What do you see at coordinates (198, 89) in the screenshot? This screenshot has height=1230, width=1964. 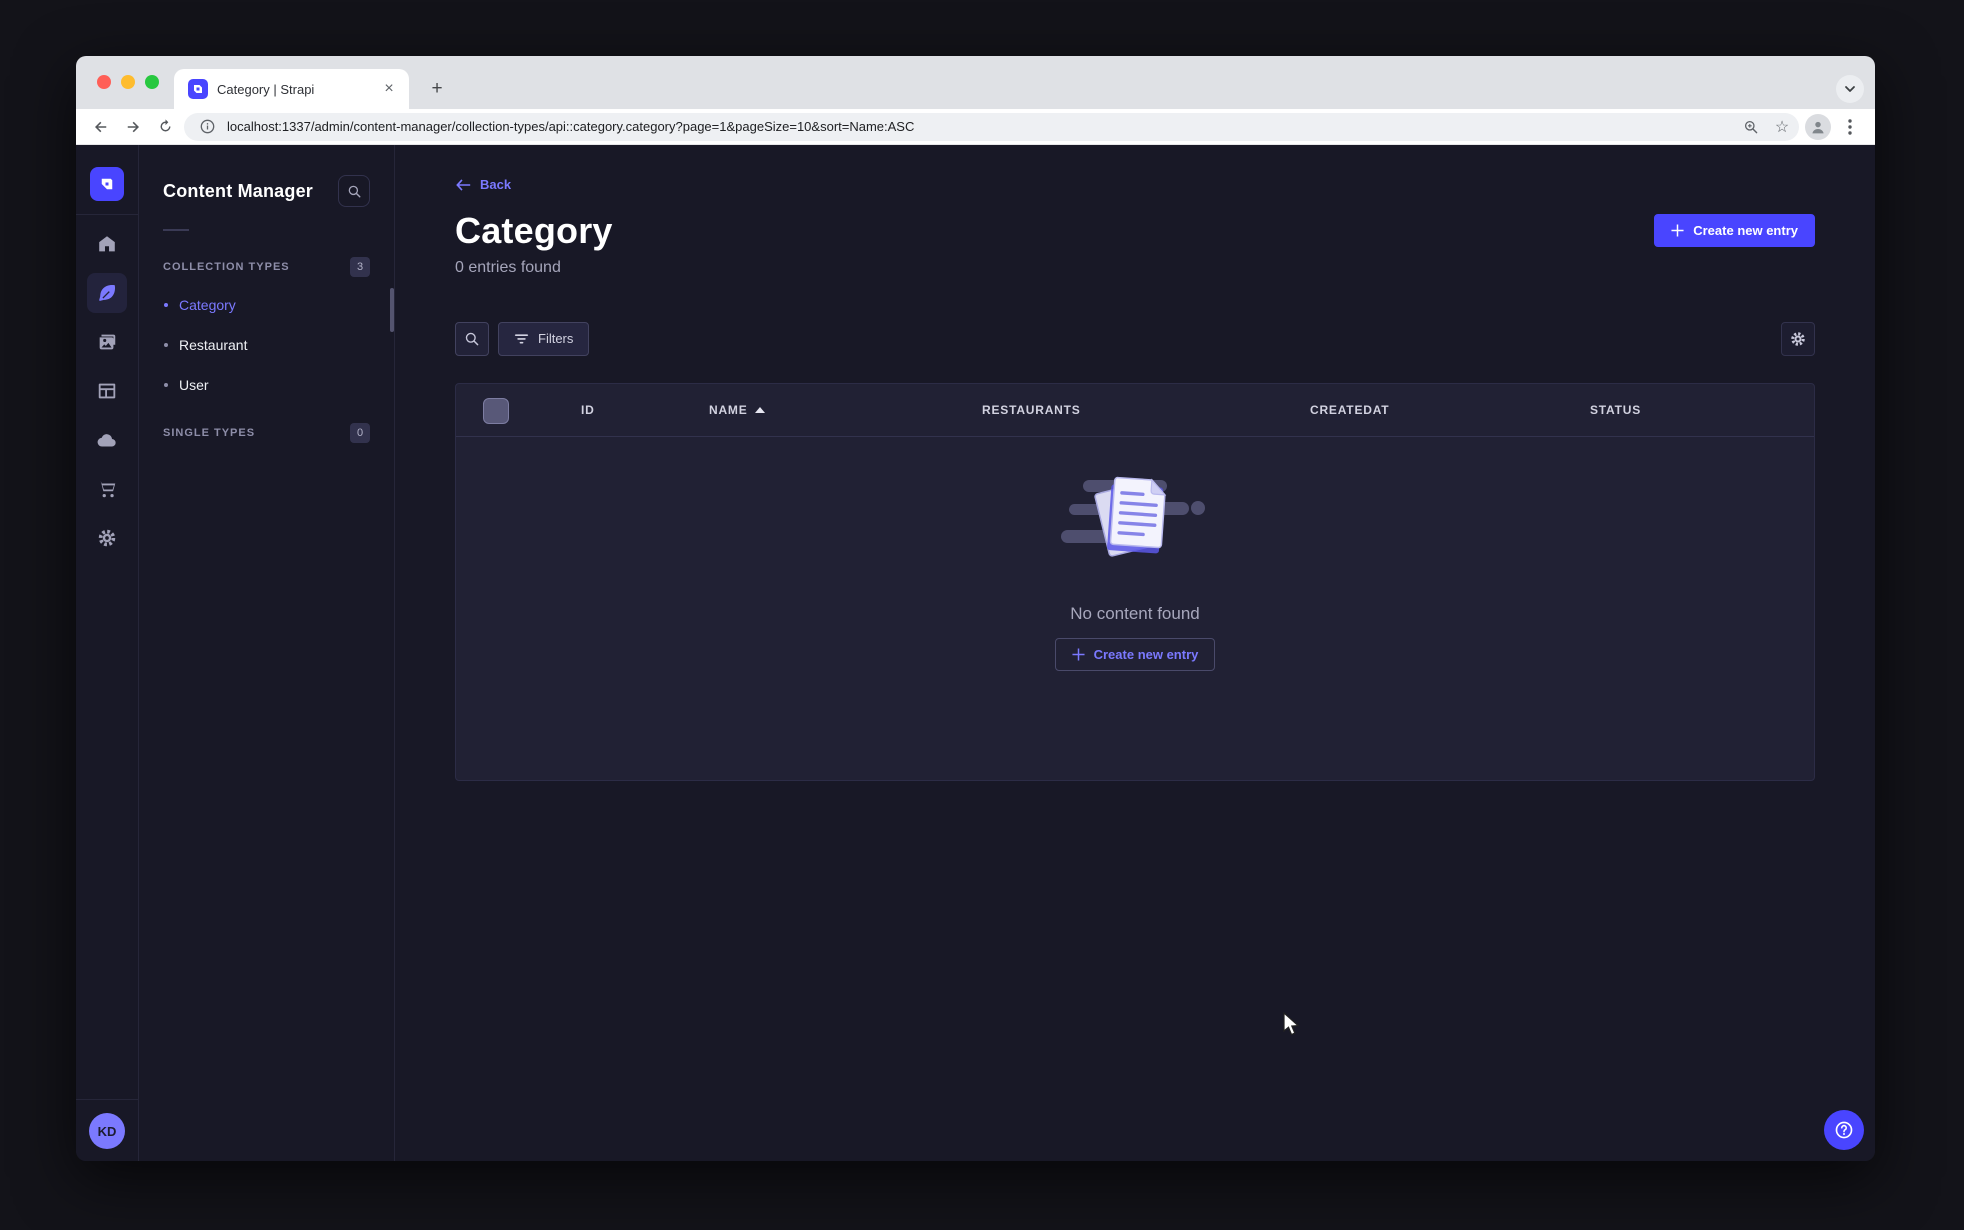 I see `strapi-favicon` at bounding box center [198, 89].